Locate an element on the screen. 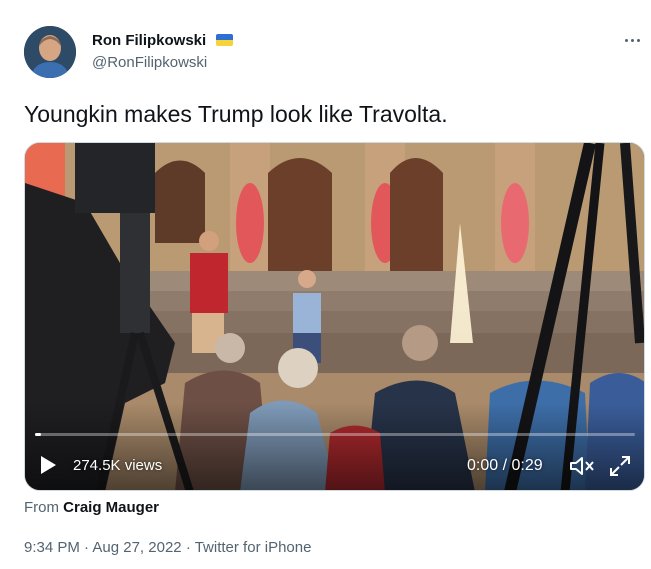 The height and width of the screenshot is (569, 651). avatar-image is located at coordinates (50, 52).